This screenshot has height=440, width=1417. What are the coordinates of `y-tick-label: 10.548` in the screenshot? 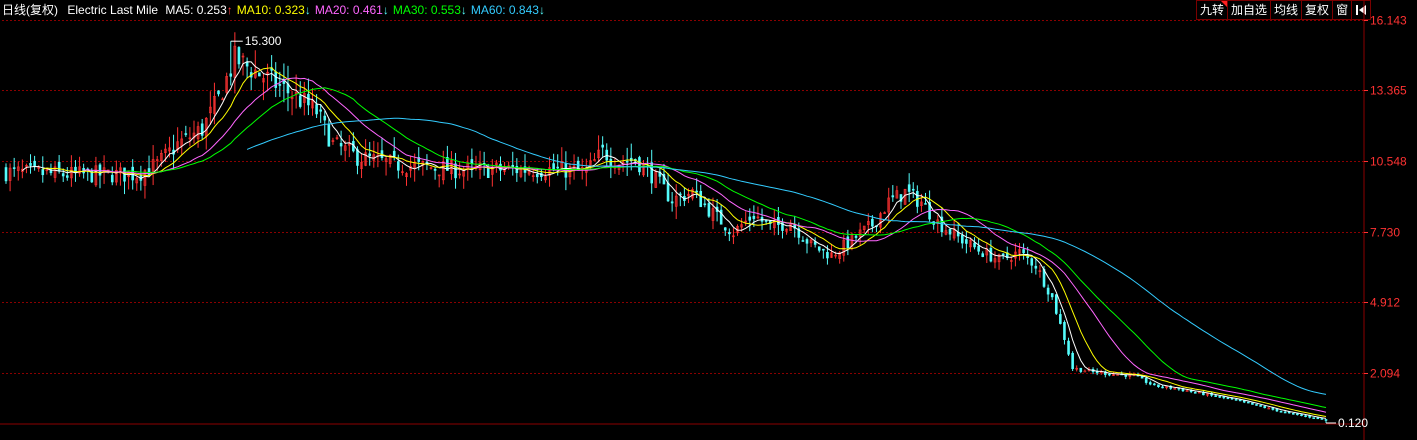 It's located at (1388, 162).